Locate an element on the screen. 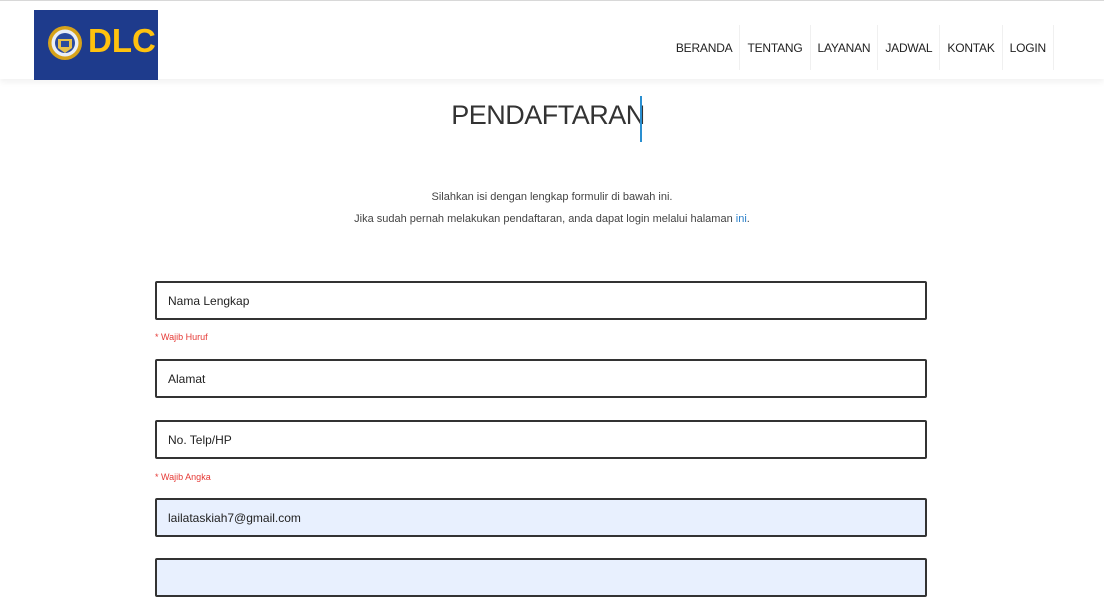 The height and width of the screenshot is (597, 1104). nav-jadwal: JADWAL is located at coordinates (909, 47).